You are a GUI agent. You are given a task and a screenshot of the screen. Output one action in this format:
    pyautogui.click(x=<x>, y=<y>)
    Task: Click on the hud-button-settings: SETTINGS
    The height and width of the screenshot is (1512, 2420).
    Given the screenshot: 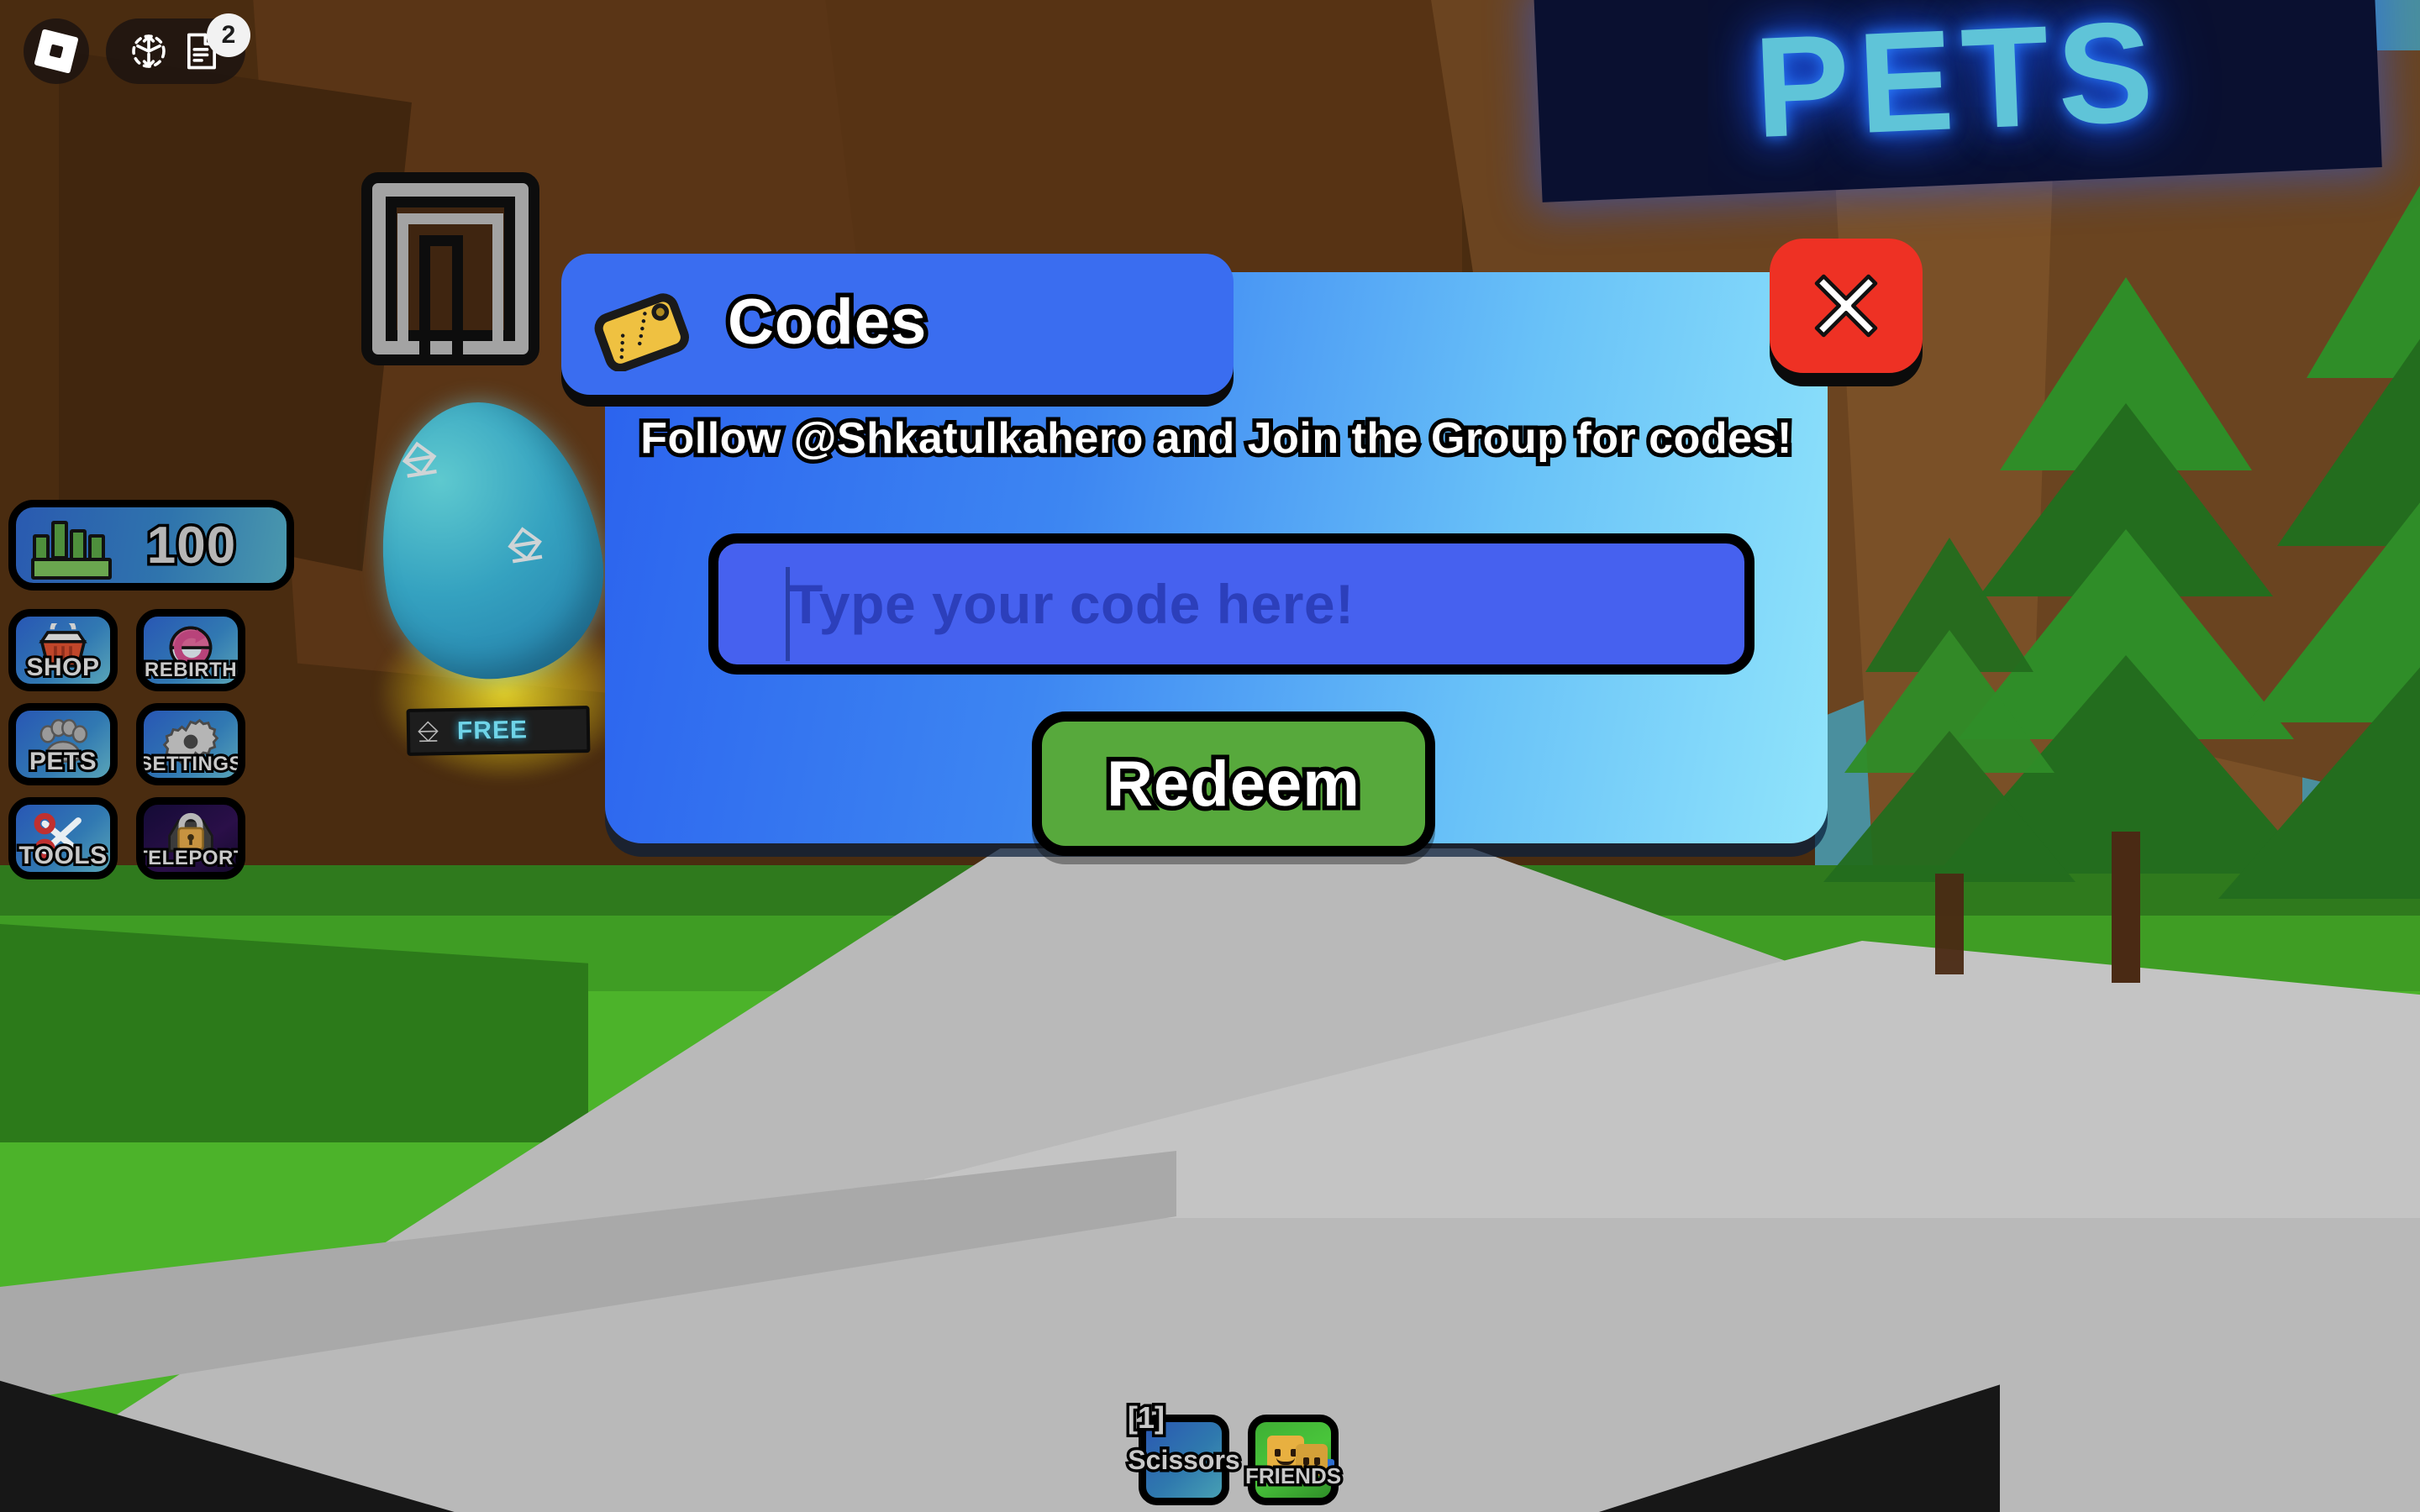 What is the action you would take?
    pyautogui.click(x=191, y=744)
    